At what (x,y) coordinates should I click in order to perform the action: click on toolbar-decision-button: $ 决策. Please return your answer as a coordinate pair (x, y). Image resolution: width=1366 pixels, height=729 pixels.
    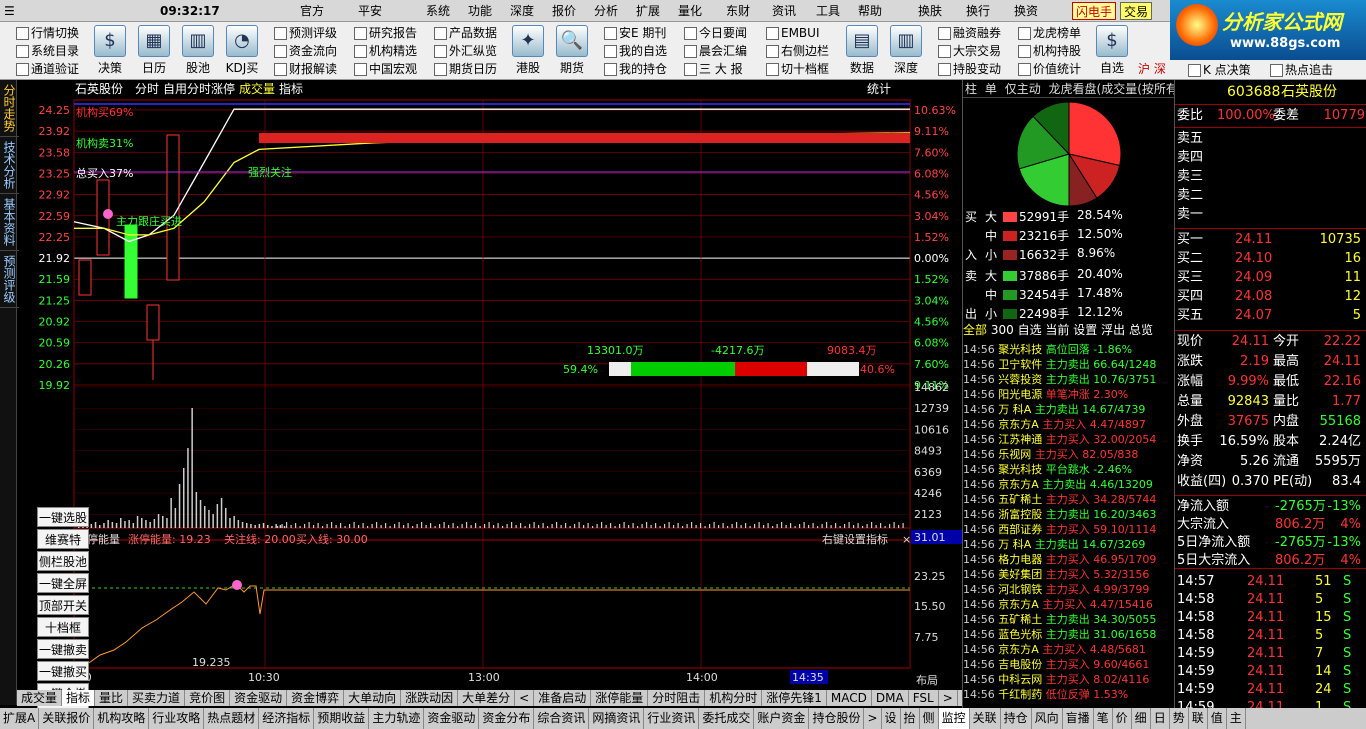
    Looking at the image, I should click on (110, 51).